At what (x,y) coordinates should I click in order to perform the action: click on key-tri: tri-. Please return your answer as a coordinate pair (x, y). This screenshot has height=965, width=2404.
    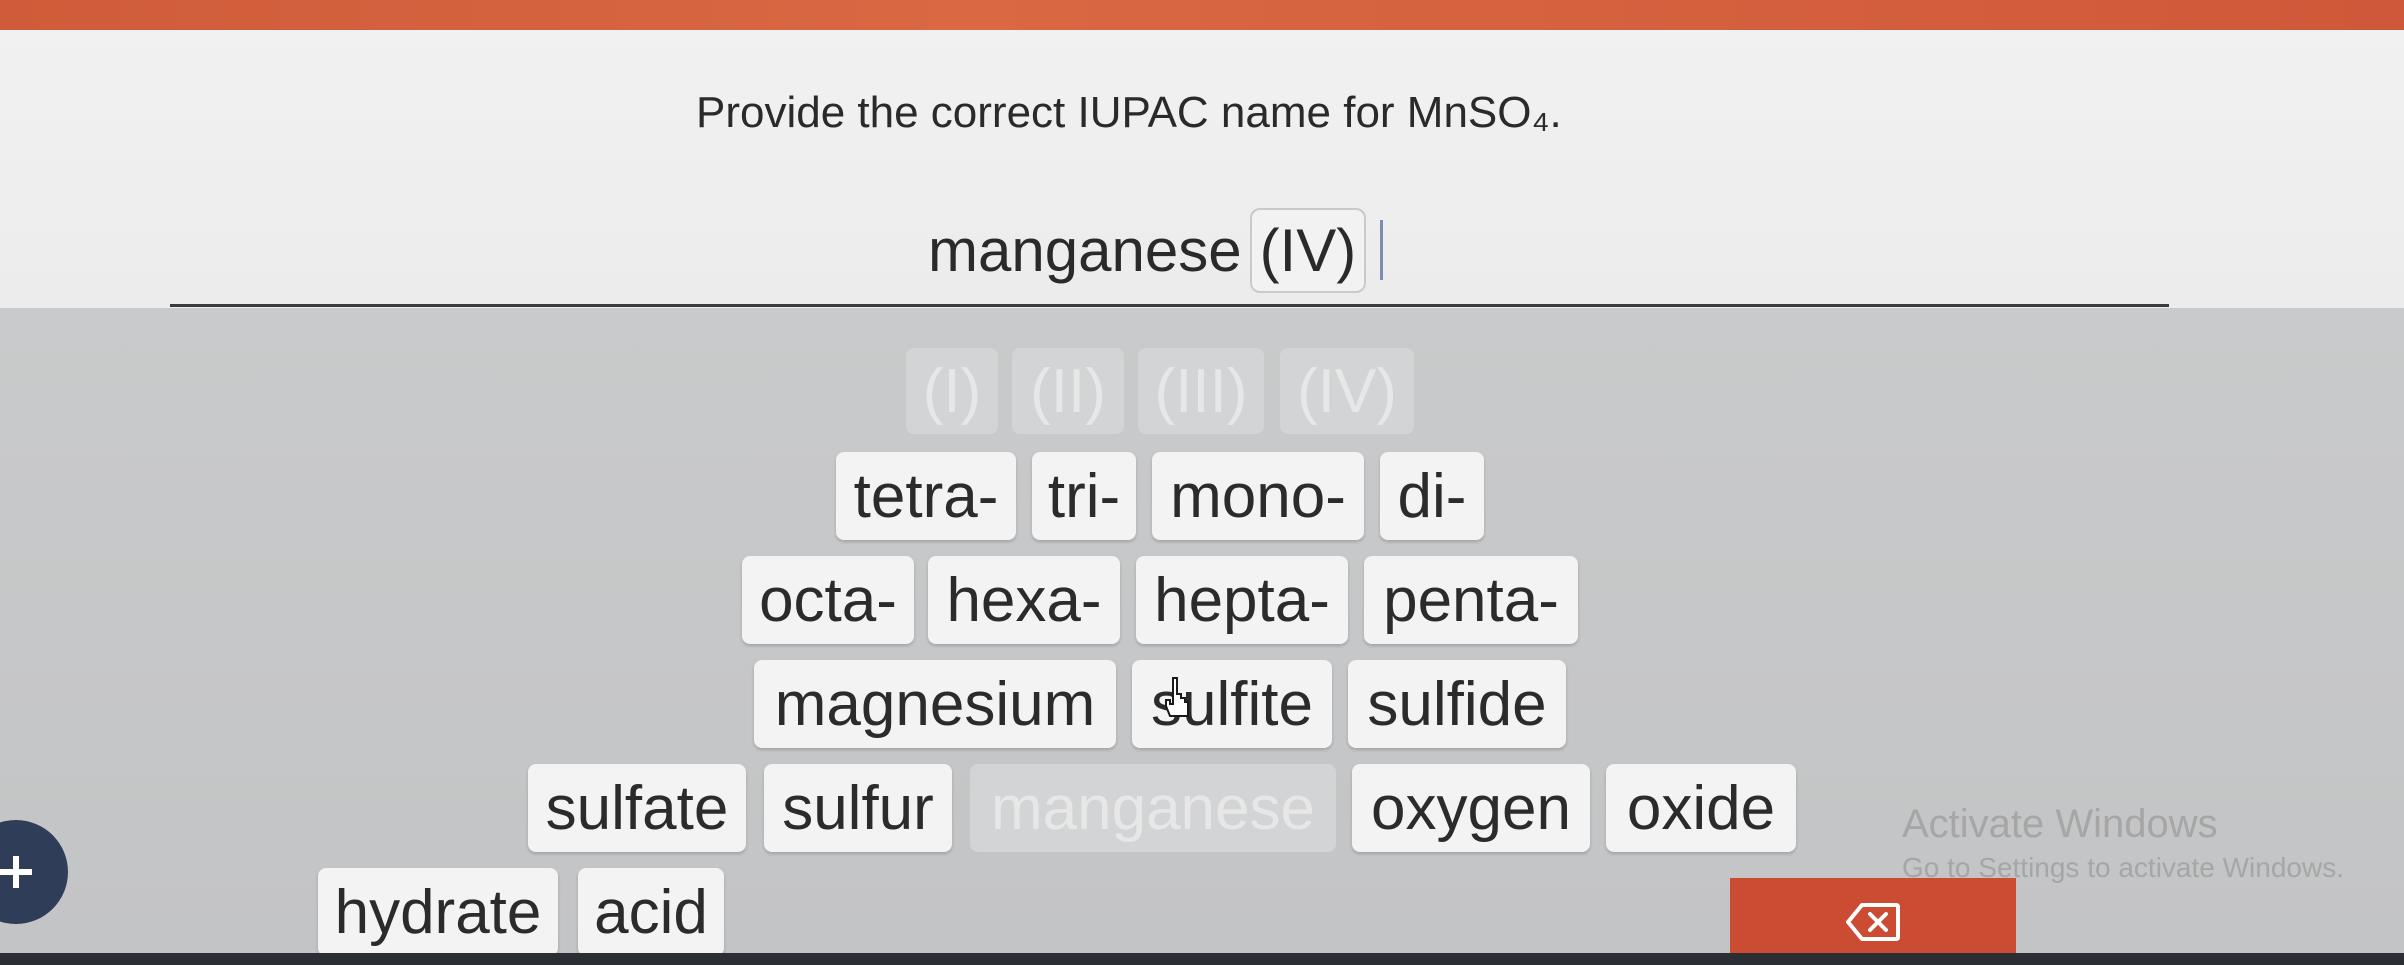
    Looking at the image, I should click on (1084, 496).